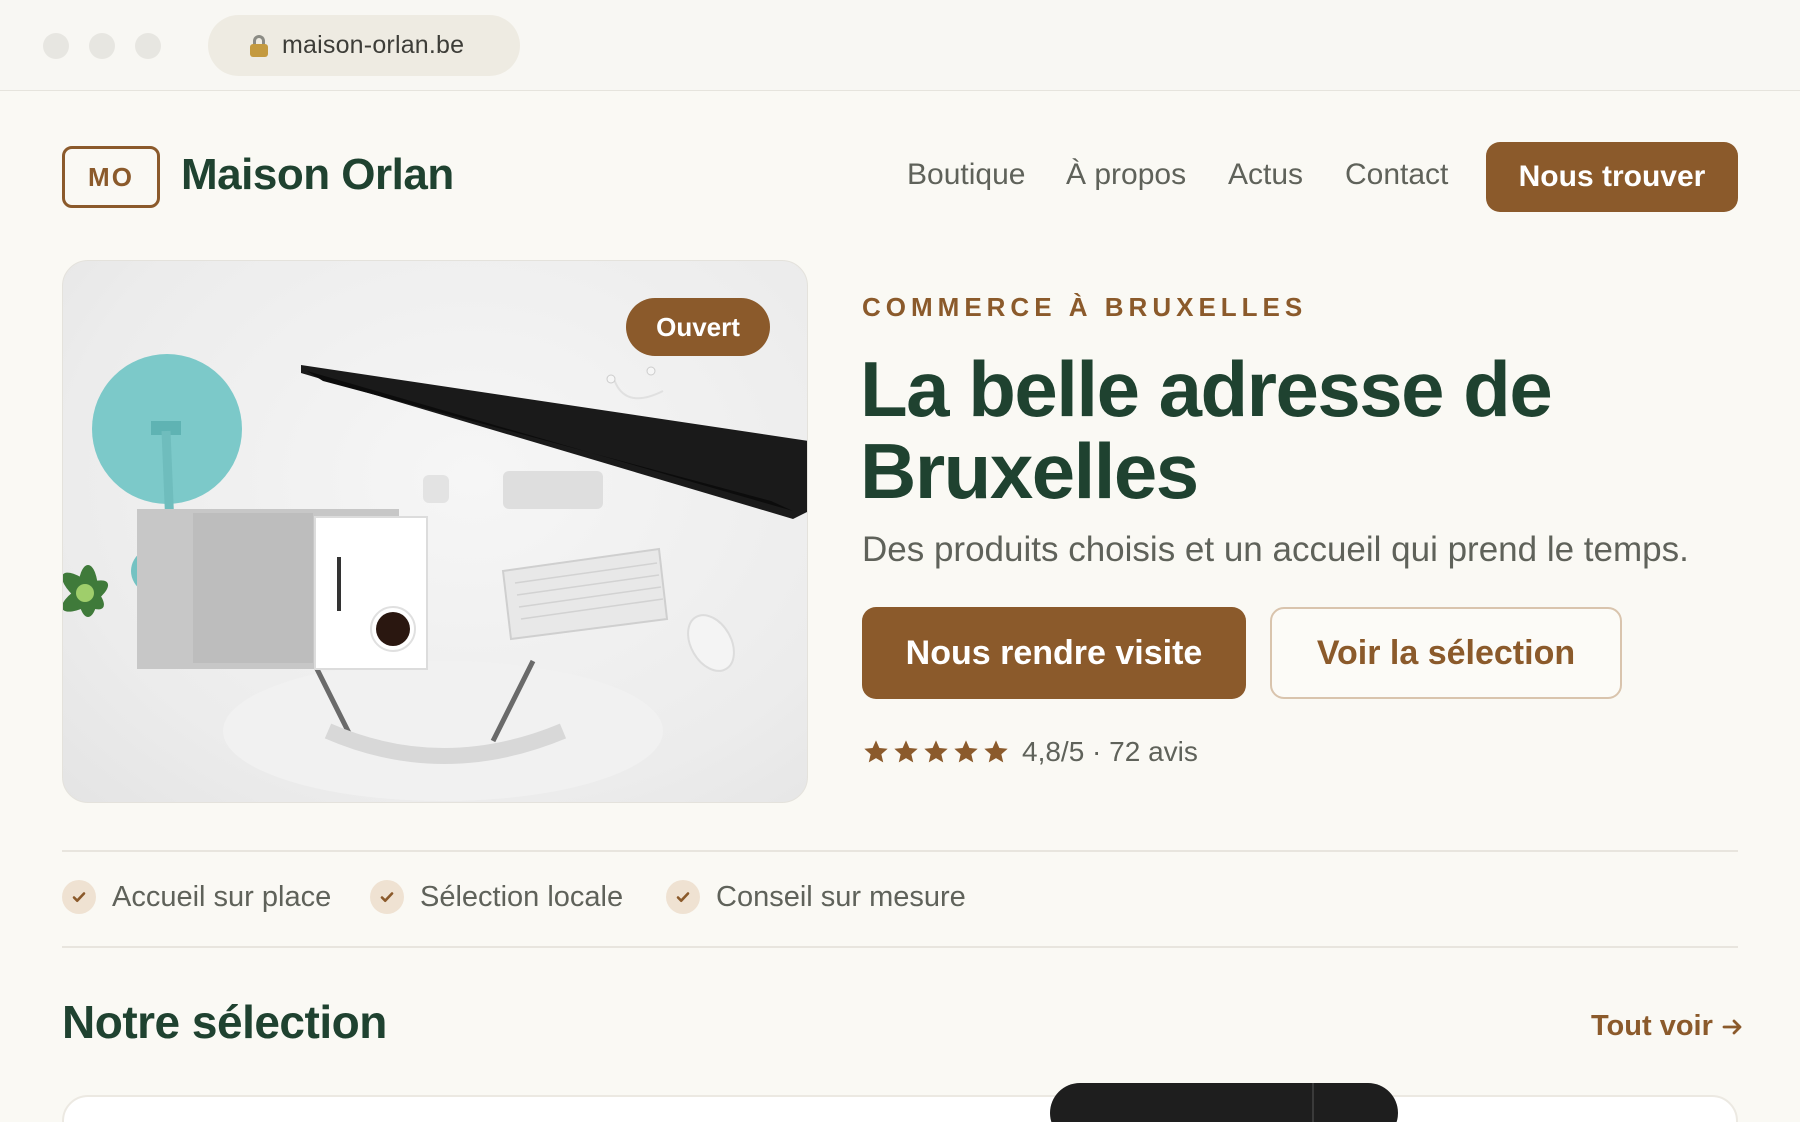 Image resolution: width=1800 pixels, height=1122 pixels. I want to click on nav-link-a-propos: À propos, so click(1126, 175).